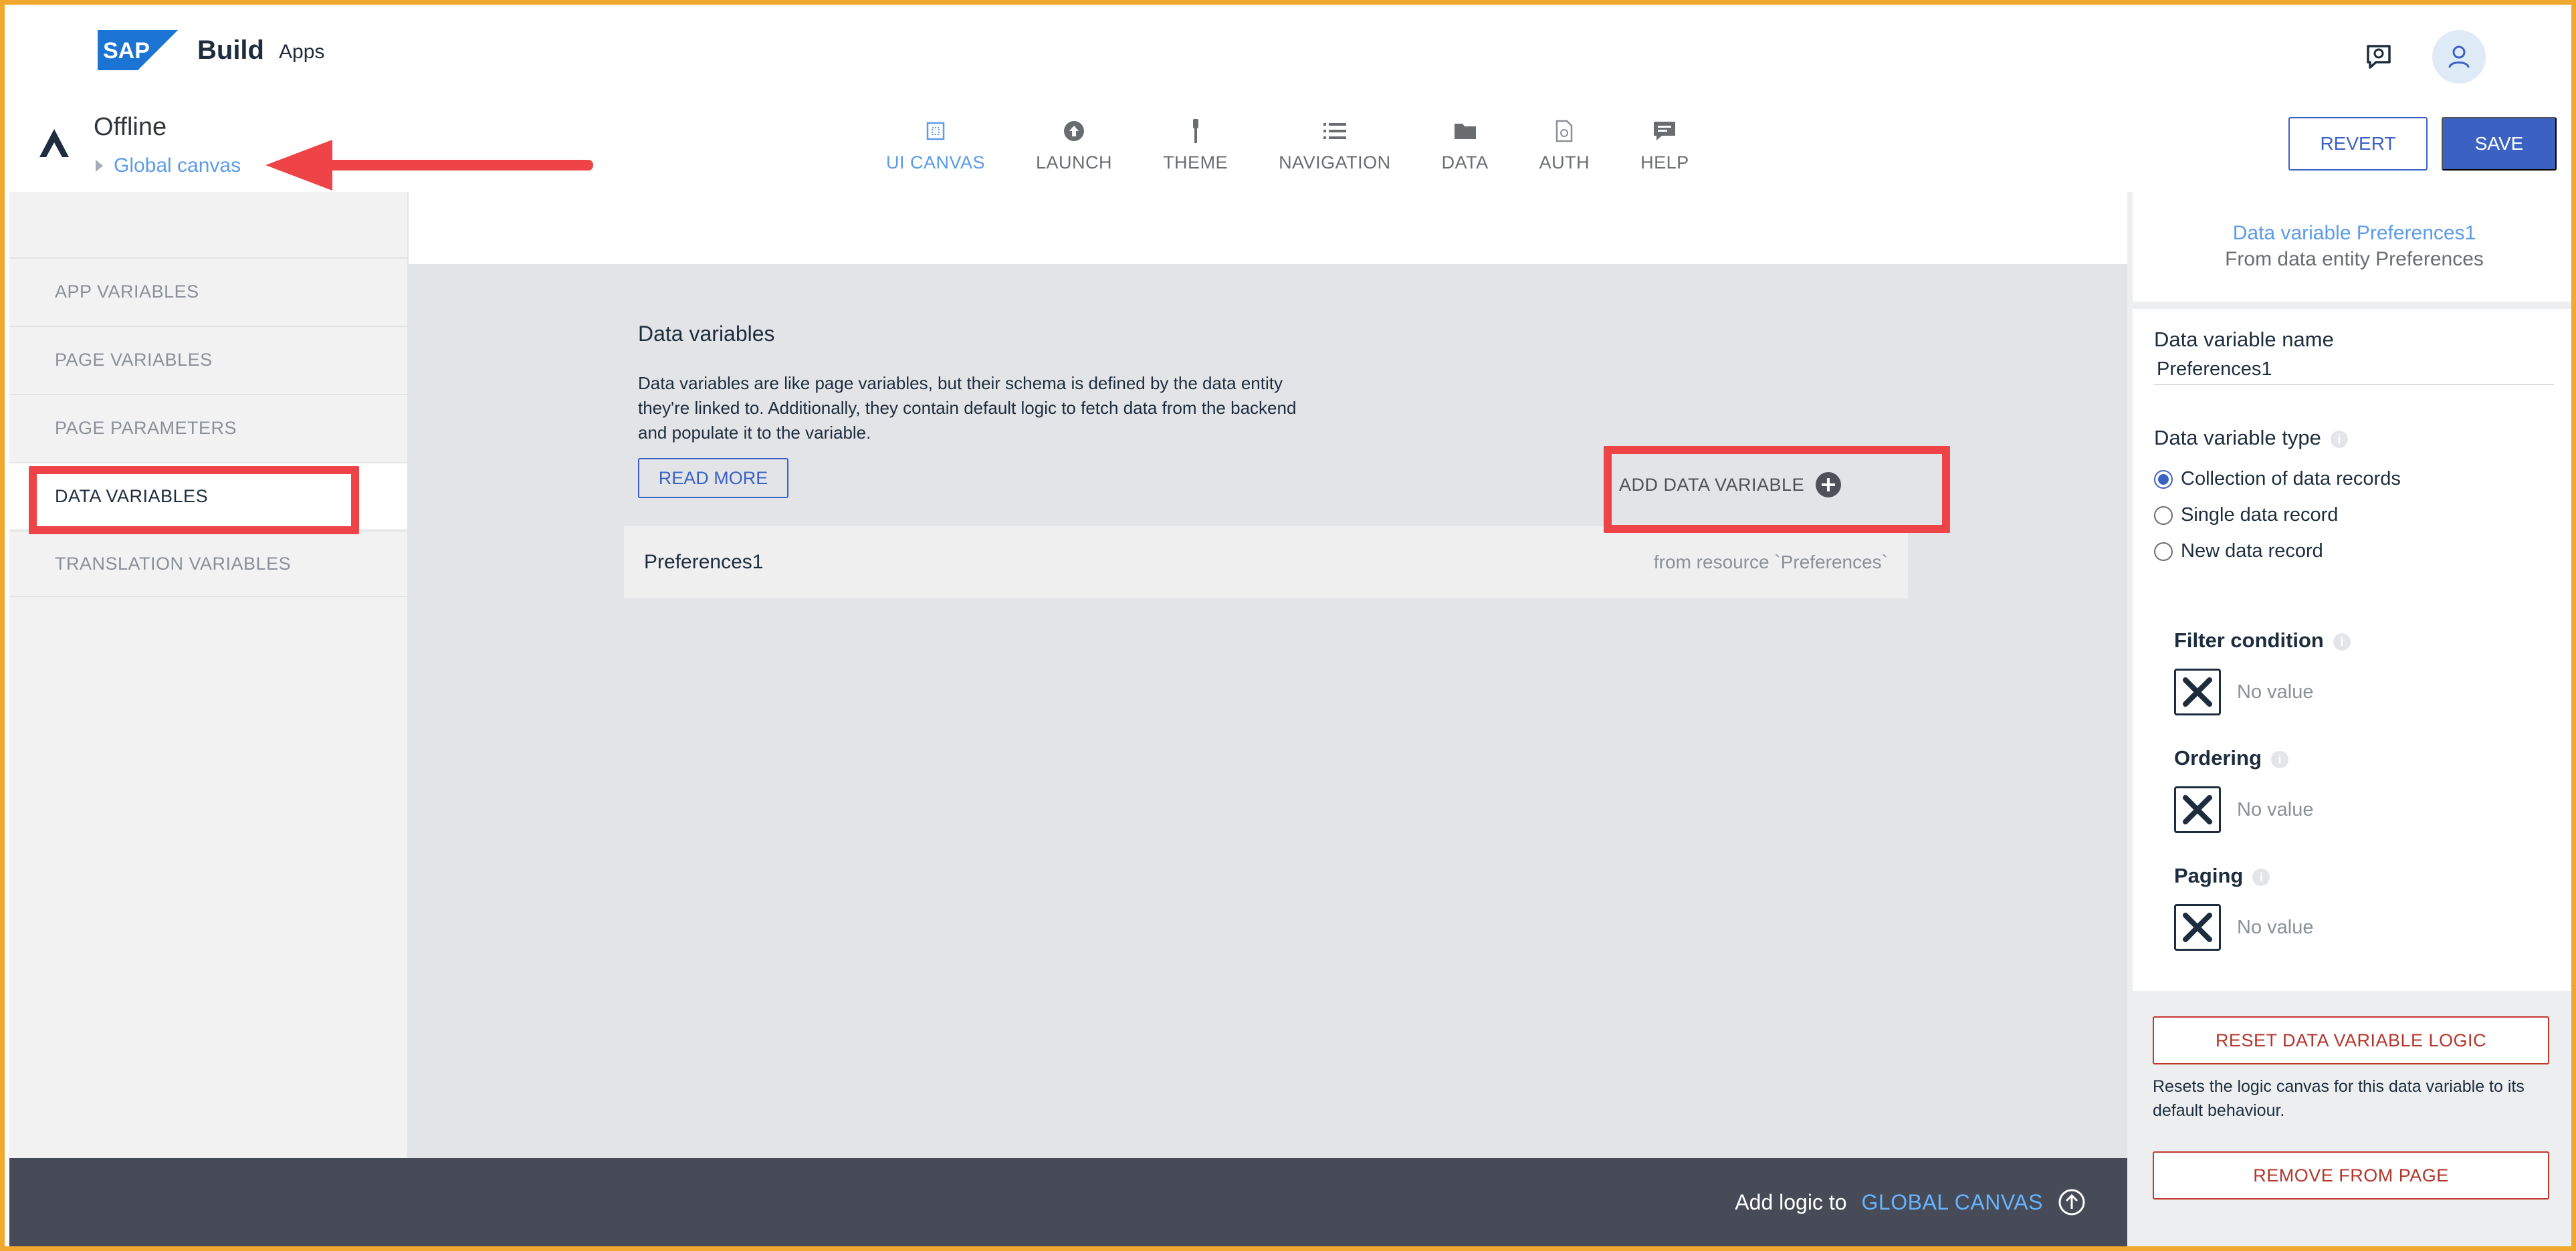 Image resolution: width=2576 pixels, height=1251 pixels. Describe the element at coordinates (2351, 1175) in the screenshot. I see `remove-from-page-button: REMOVE FROM PAGE` at that location.